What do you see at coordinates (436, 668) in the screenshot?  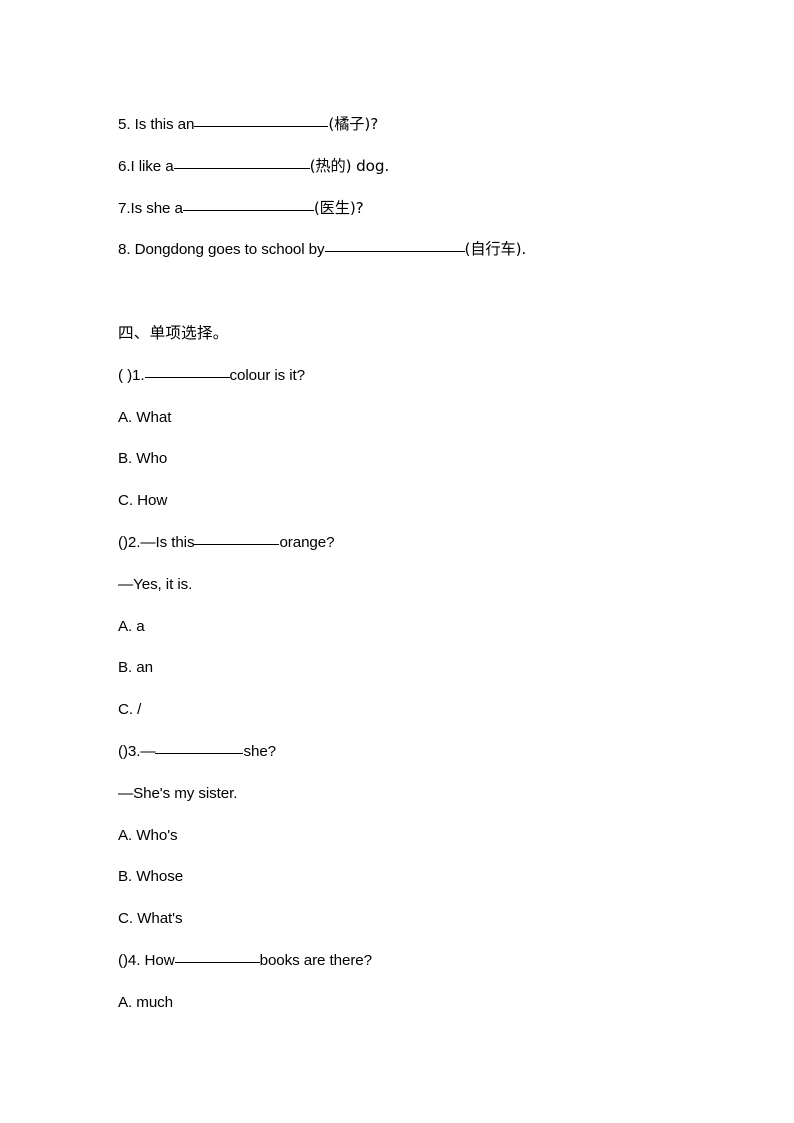 I see `mcq-question-2-option-b: B. an` at bounding box center [436, 668].